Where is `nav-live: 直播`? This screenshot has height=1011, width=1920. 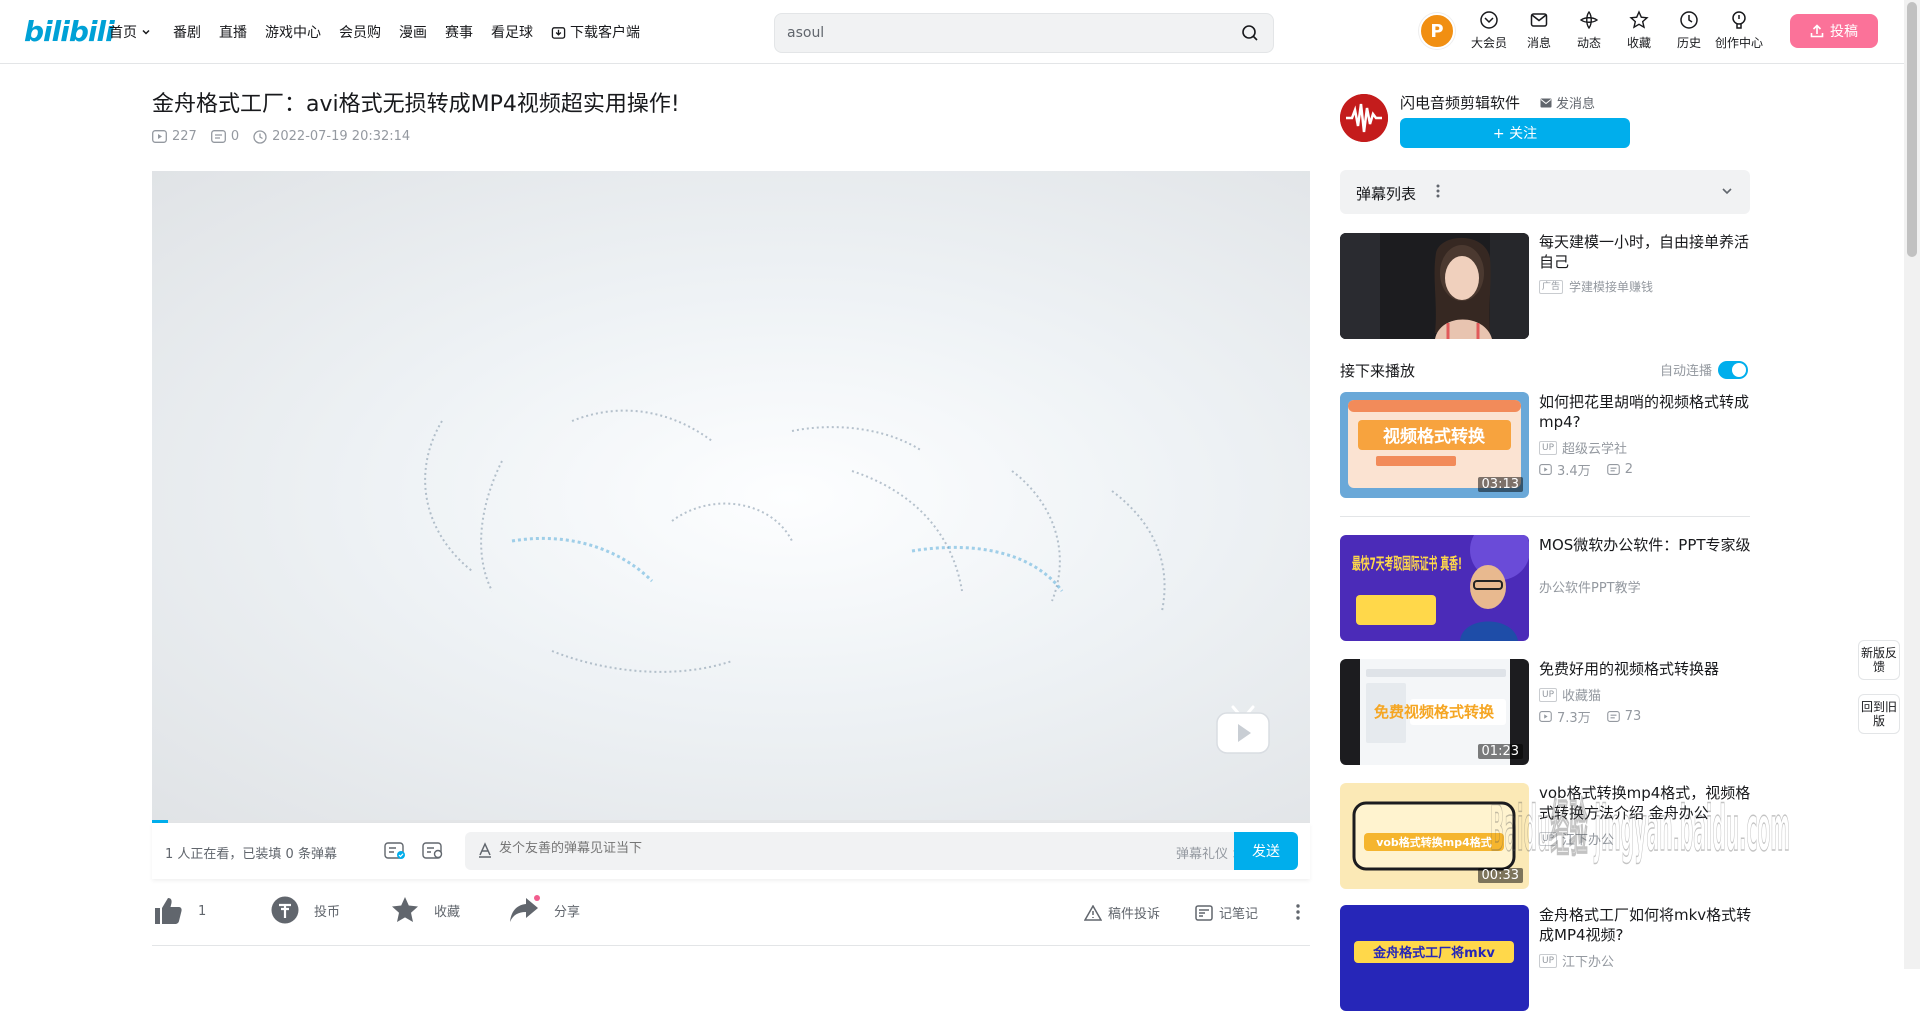 nav-live: 直播 is located at coordinates (233, 32).